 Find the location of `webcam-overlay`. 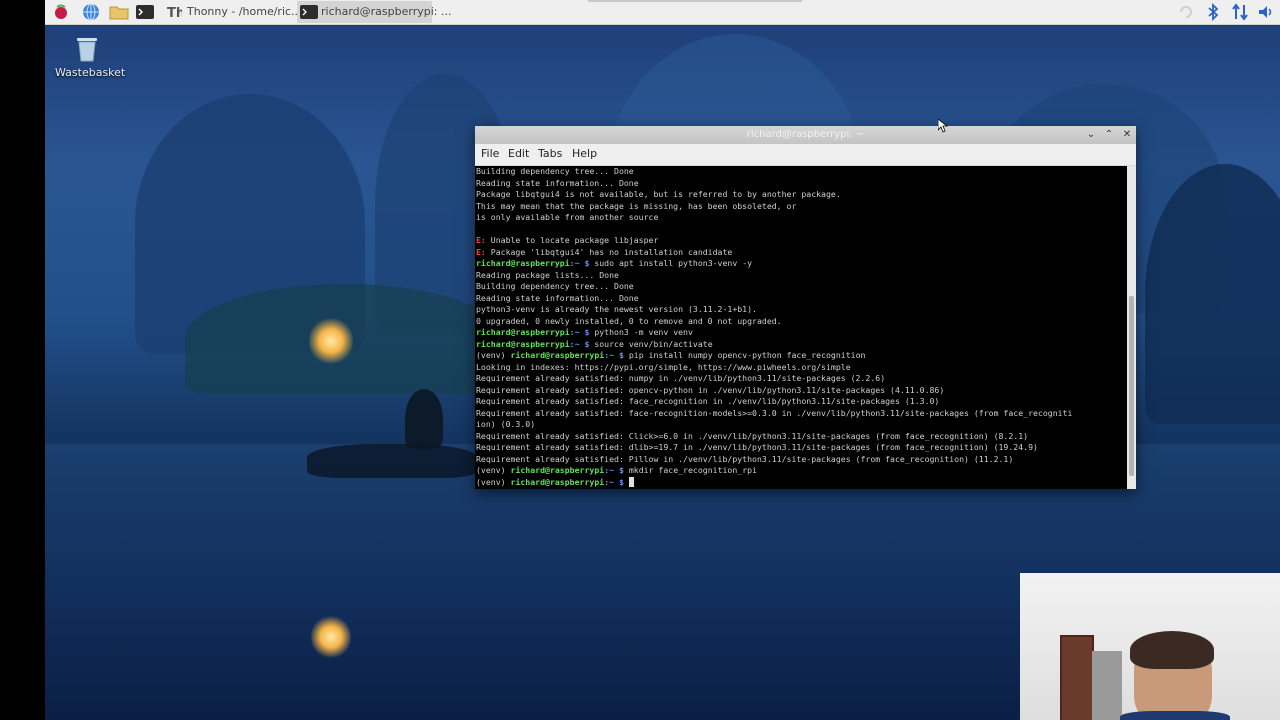

webcam-overlay is located at coordinates (1150, 646).